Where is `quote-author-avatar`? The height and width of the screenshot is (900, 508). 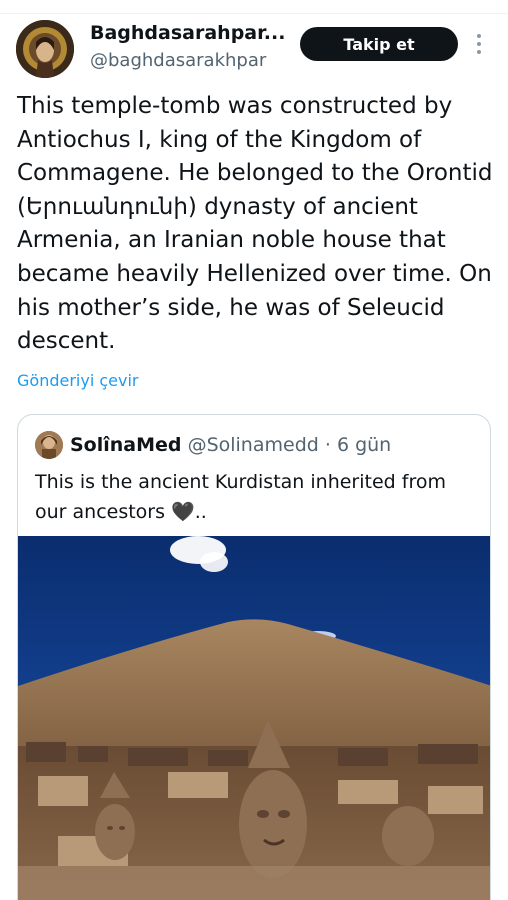
quote-author-avatar is located at coordinates (49, 445).